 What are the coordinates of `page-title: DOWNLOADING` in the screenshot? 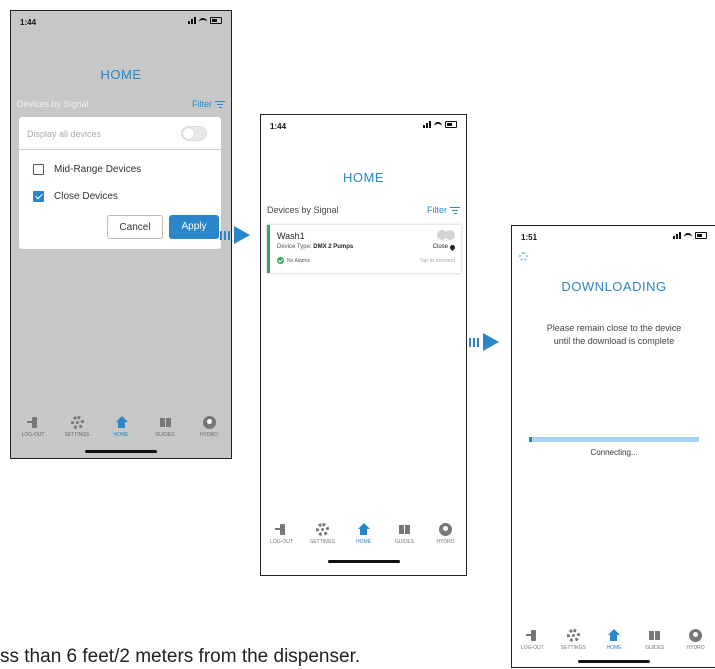 It's located at (614, 286).